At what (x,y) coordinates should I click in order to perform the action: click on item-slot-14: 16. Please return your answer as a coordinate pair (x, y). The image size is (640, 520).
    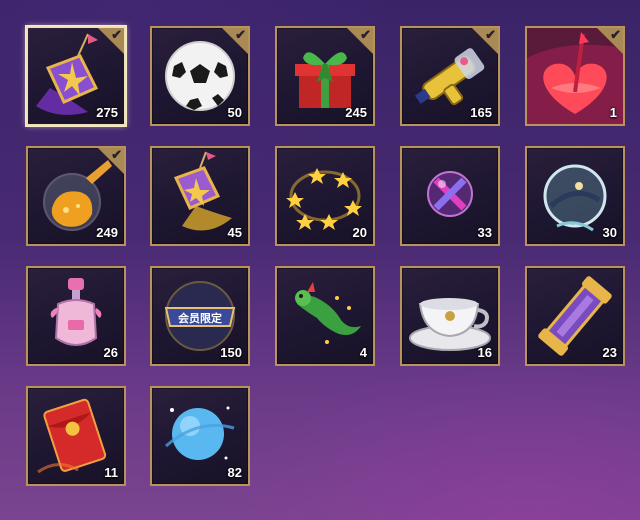
    Looking at the image, I should click on (450, 316).